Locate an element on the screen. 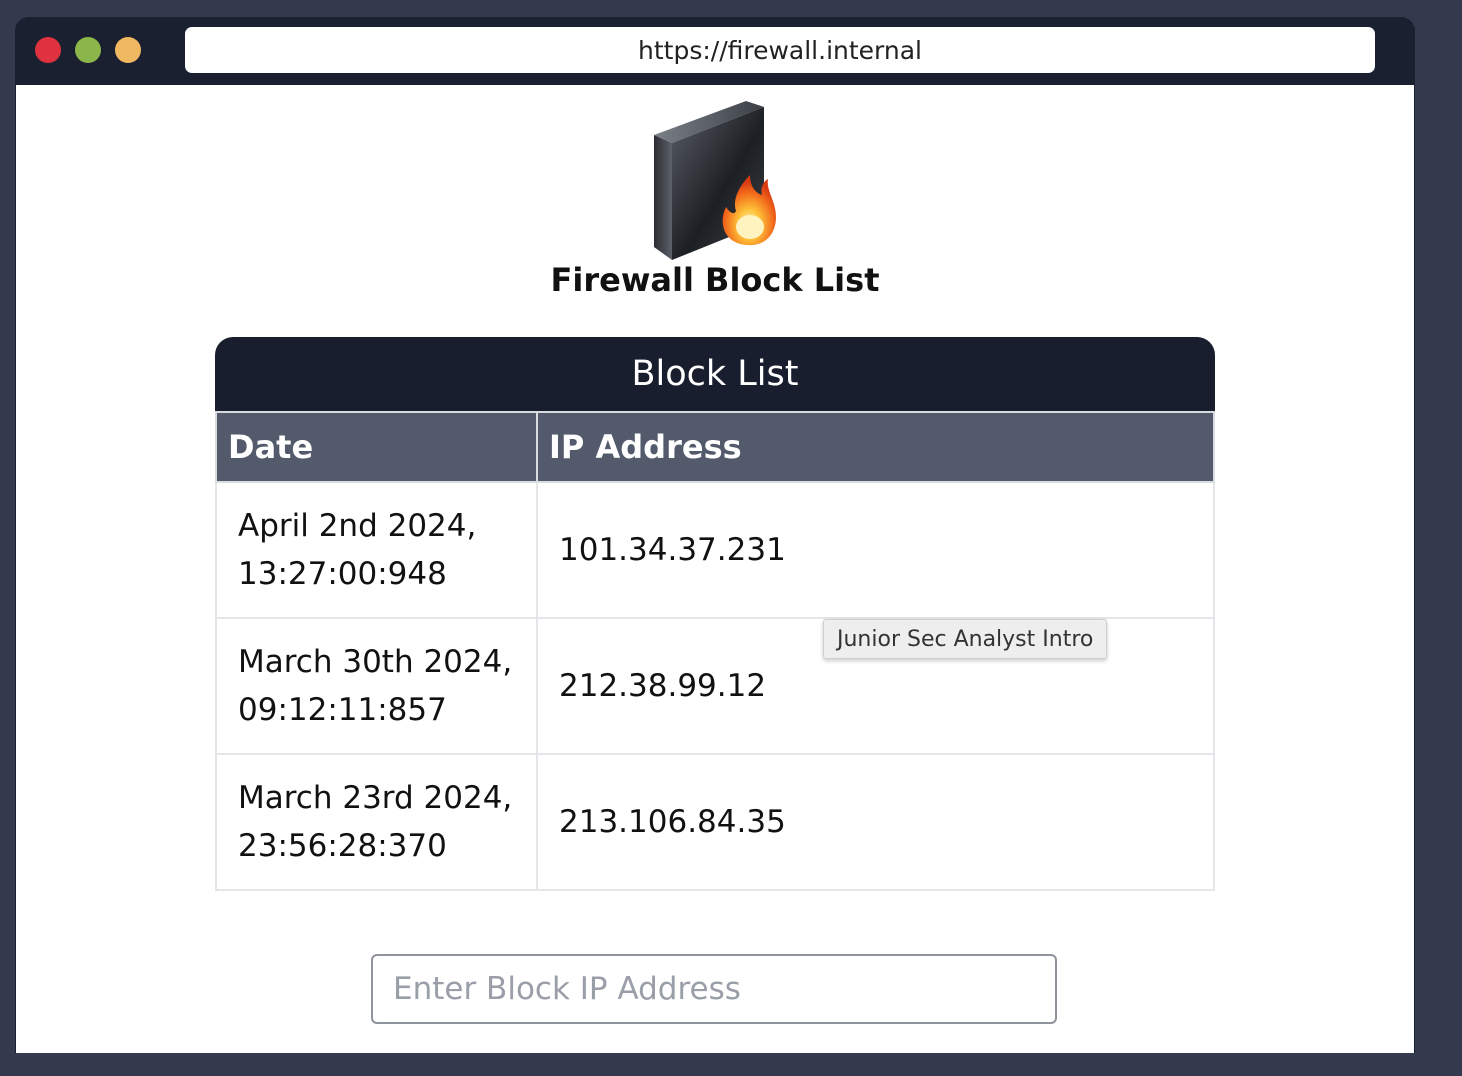 Image resolution: width=1462 pixels, height=1076 pixels. block-list-header: Block List is located at coordinates (715, 374).